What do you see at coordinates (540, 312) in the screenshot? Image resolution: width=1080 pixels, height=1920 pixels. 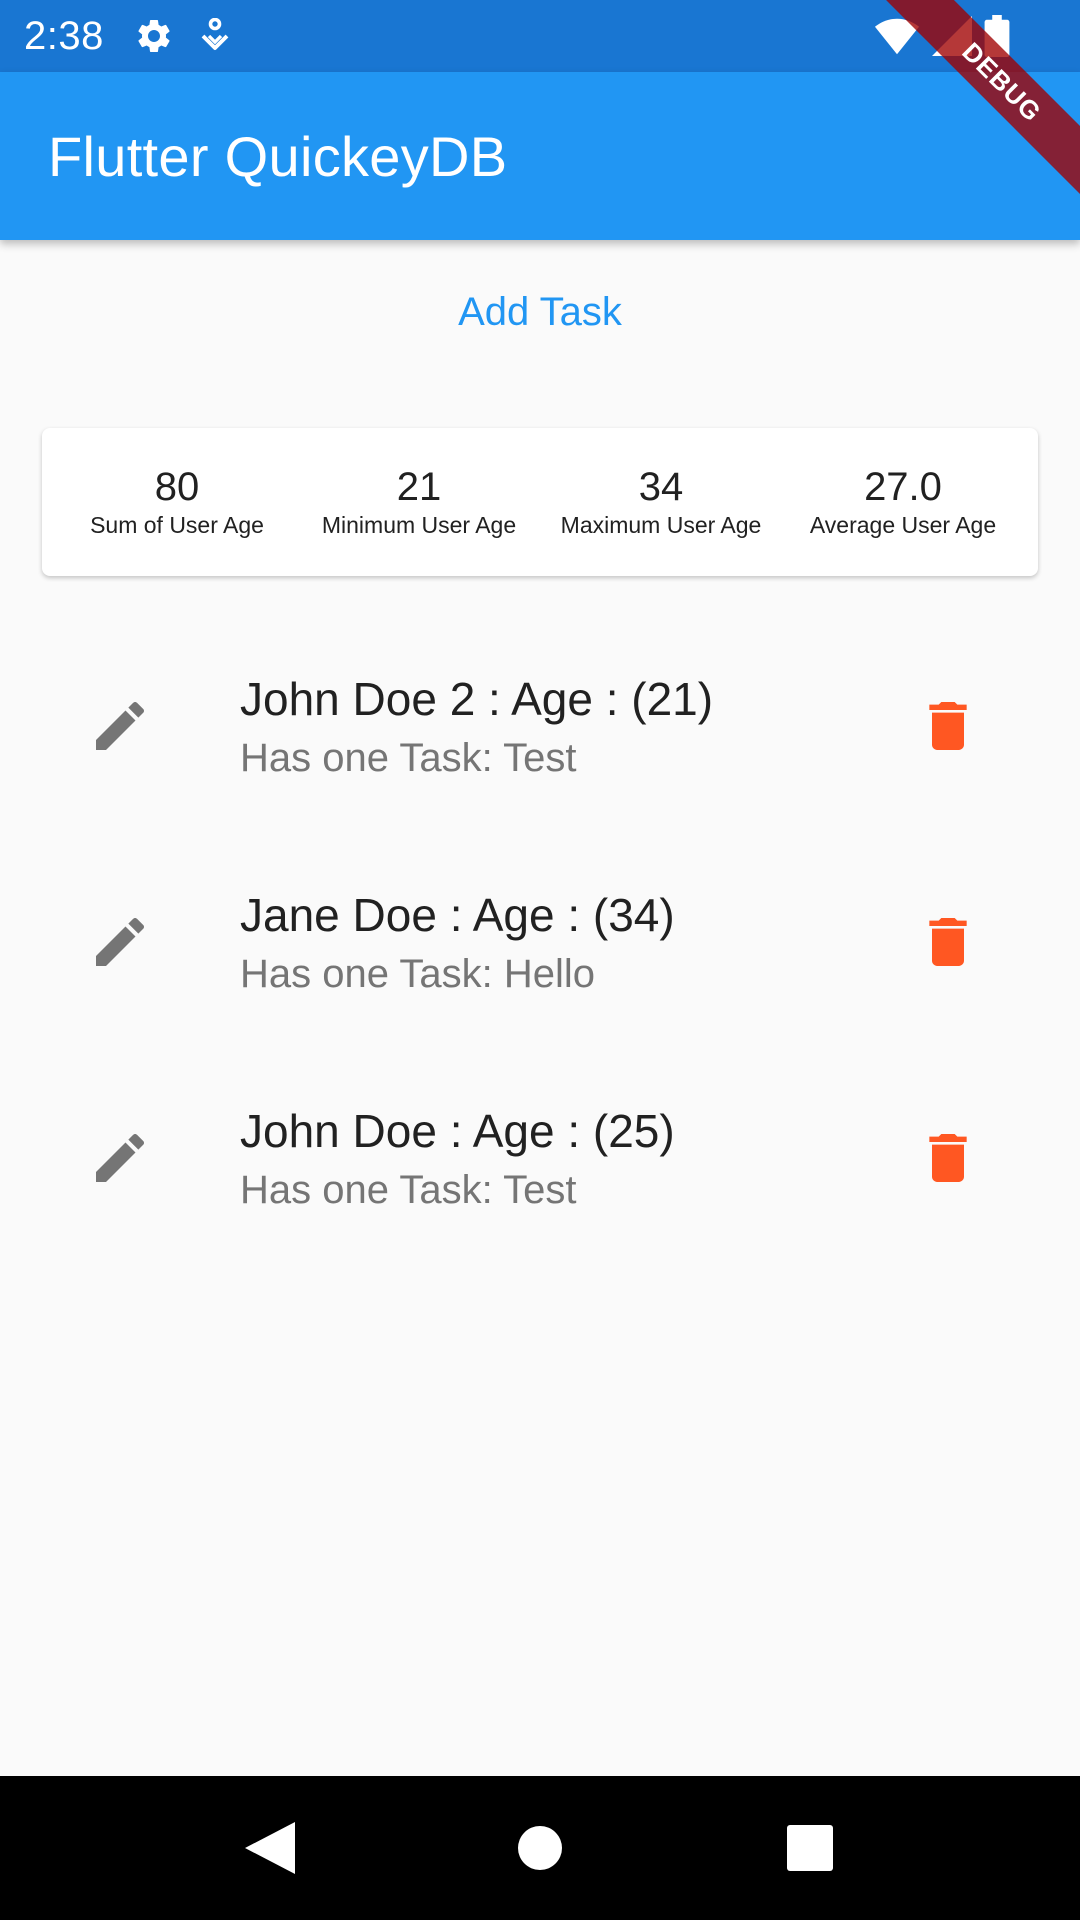 I see `add-task-button: Add Task` at bounding box center [540, 312].